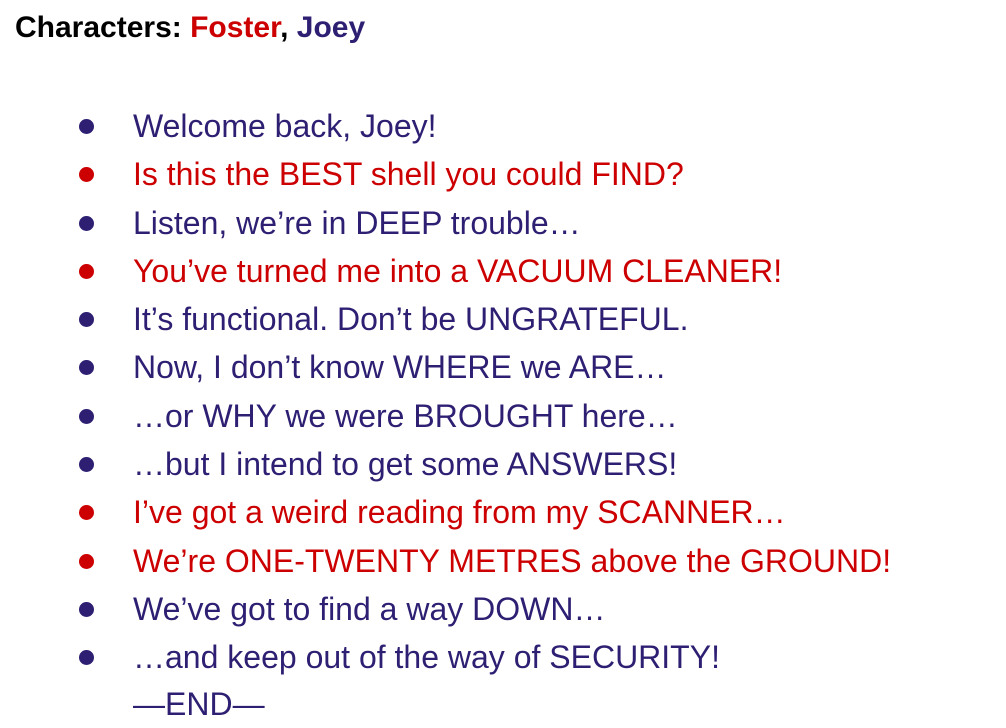 The width and height of the screenshot is (1006, 728). What do you see at coordinates (103, 27) in the screenshot?
I see `characters-label: Characters:` at bounding box center [103, 27].